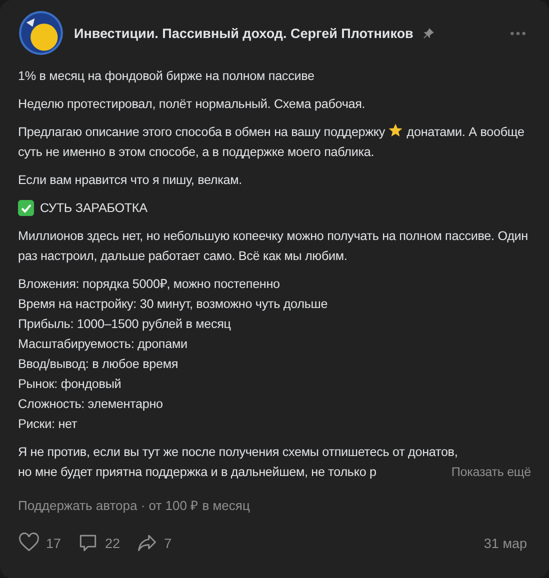 This screenshot has width=549, height=578. Describe the element at coordinates (167, 76) in the screenshot. I see `post-text: 1% в месяц на фондовой бирже на полном пассиве` at that location.